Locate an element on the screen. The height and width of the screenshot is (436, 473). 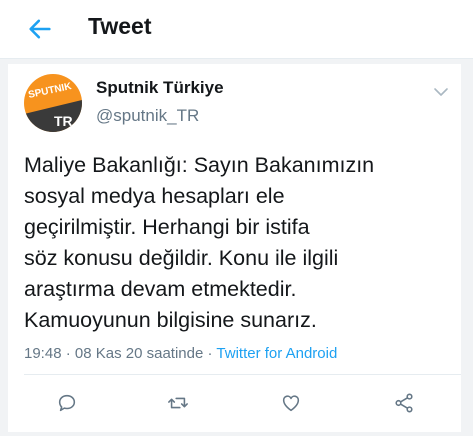
tweet-text-line: sosyal medya hesapları ele is located at coordinates (154, 196).